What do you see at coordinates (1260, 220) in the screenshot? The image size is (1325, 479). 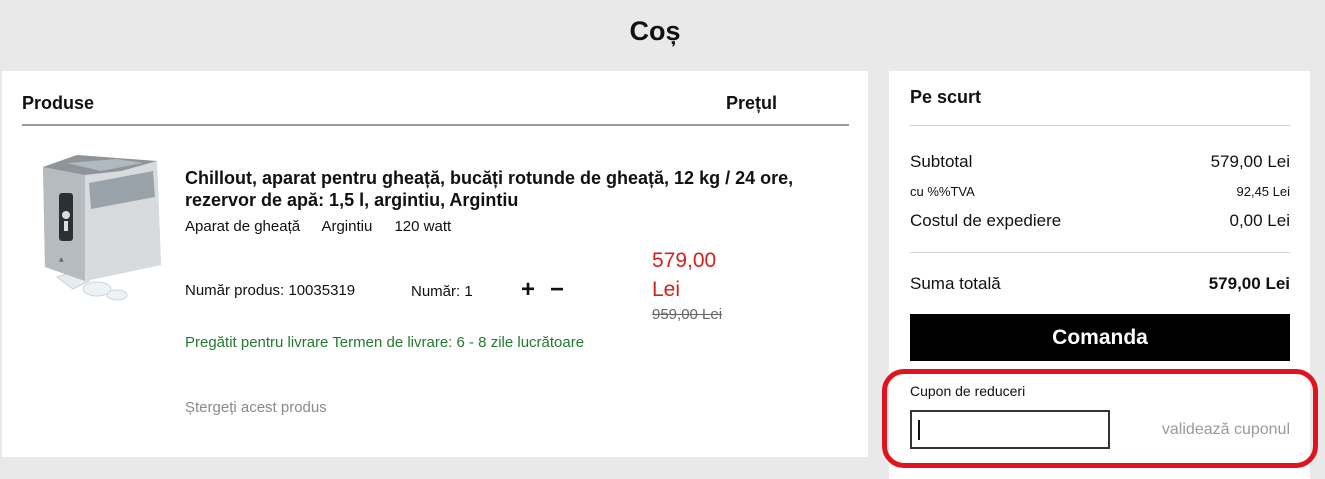 I see `shipping-value: 0,00 Lei` at bounding box center [1260, 220].